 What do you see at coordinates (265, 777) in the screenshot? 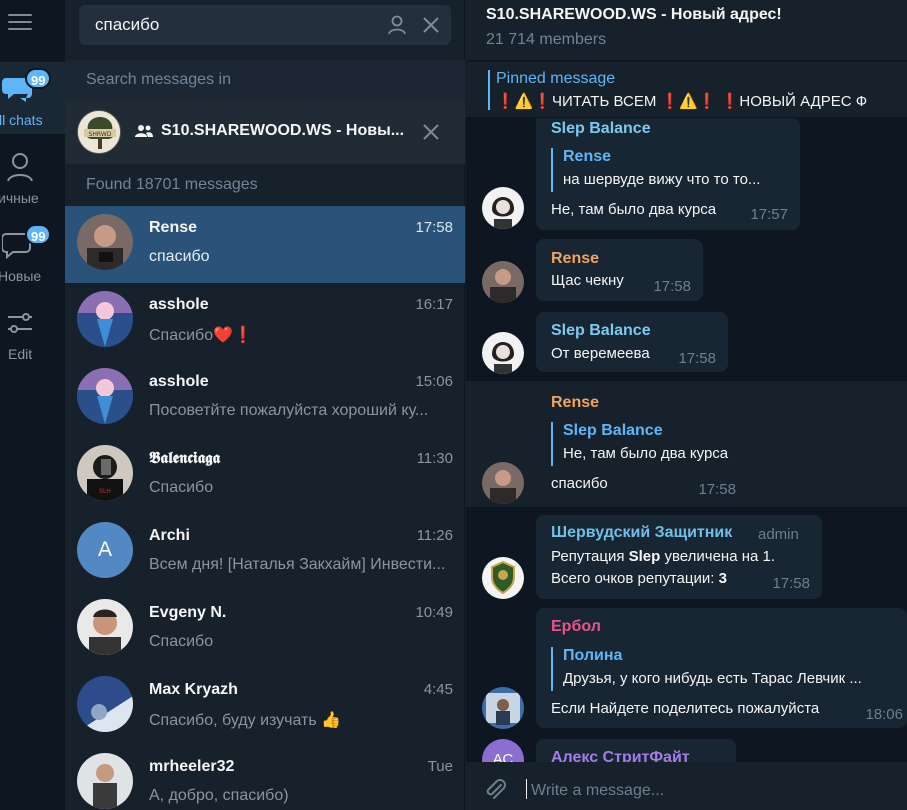
I see `result-row: mrheeler32 Tue А, добро, спасибо)` at bounding box center [265, 777].